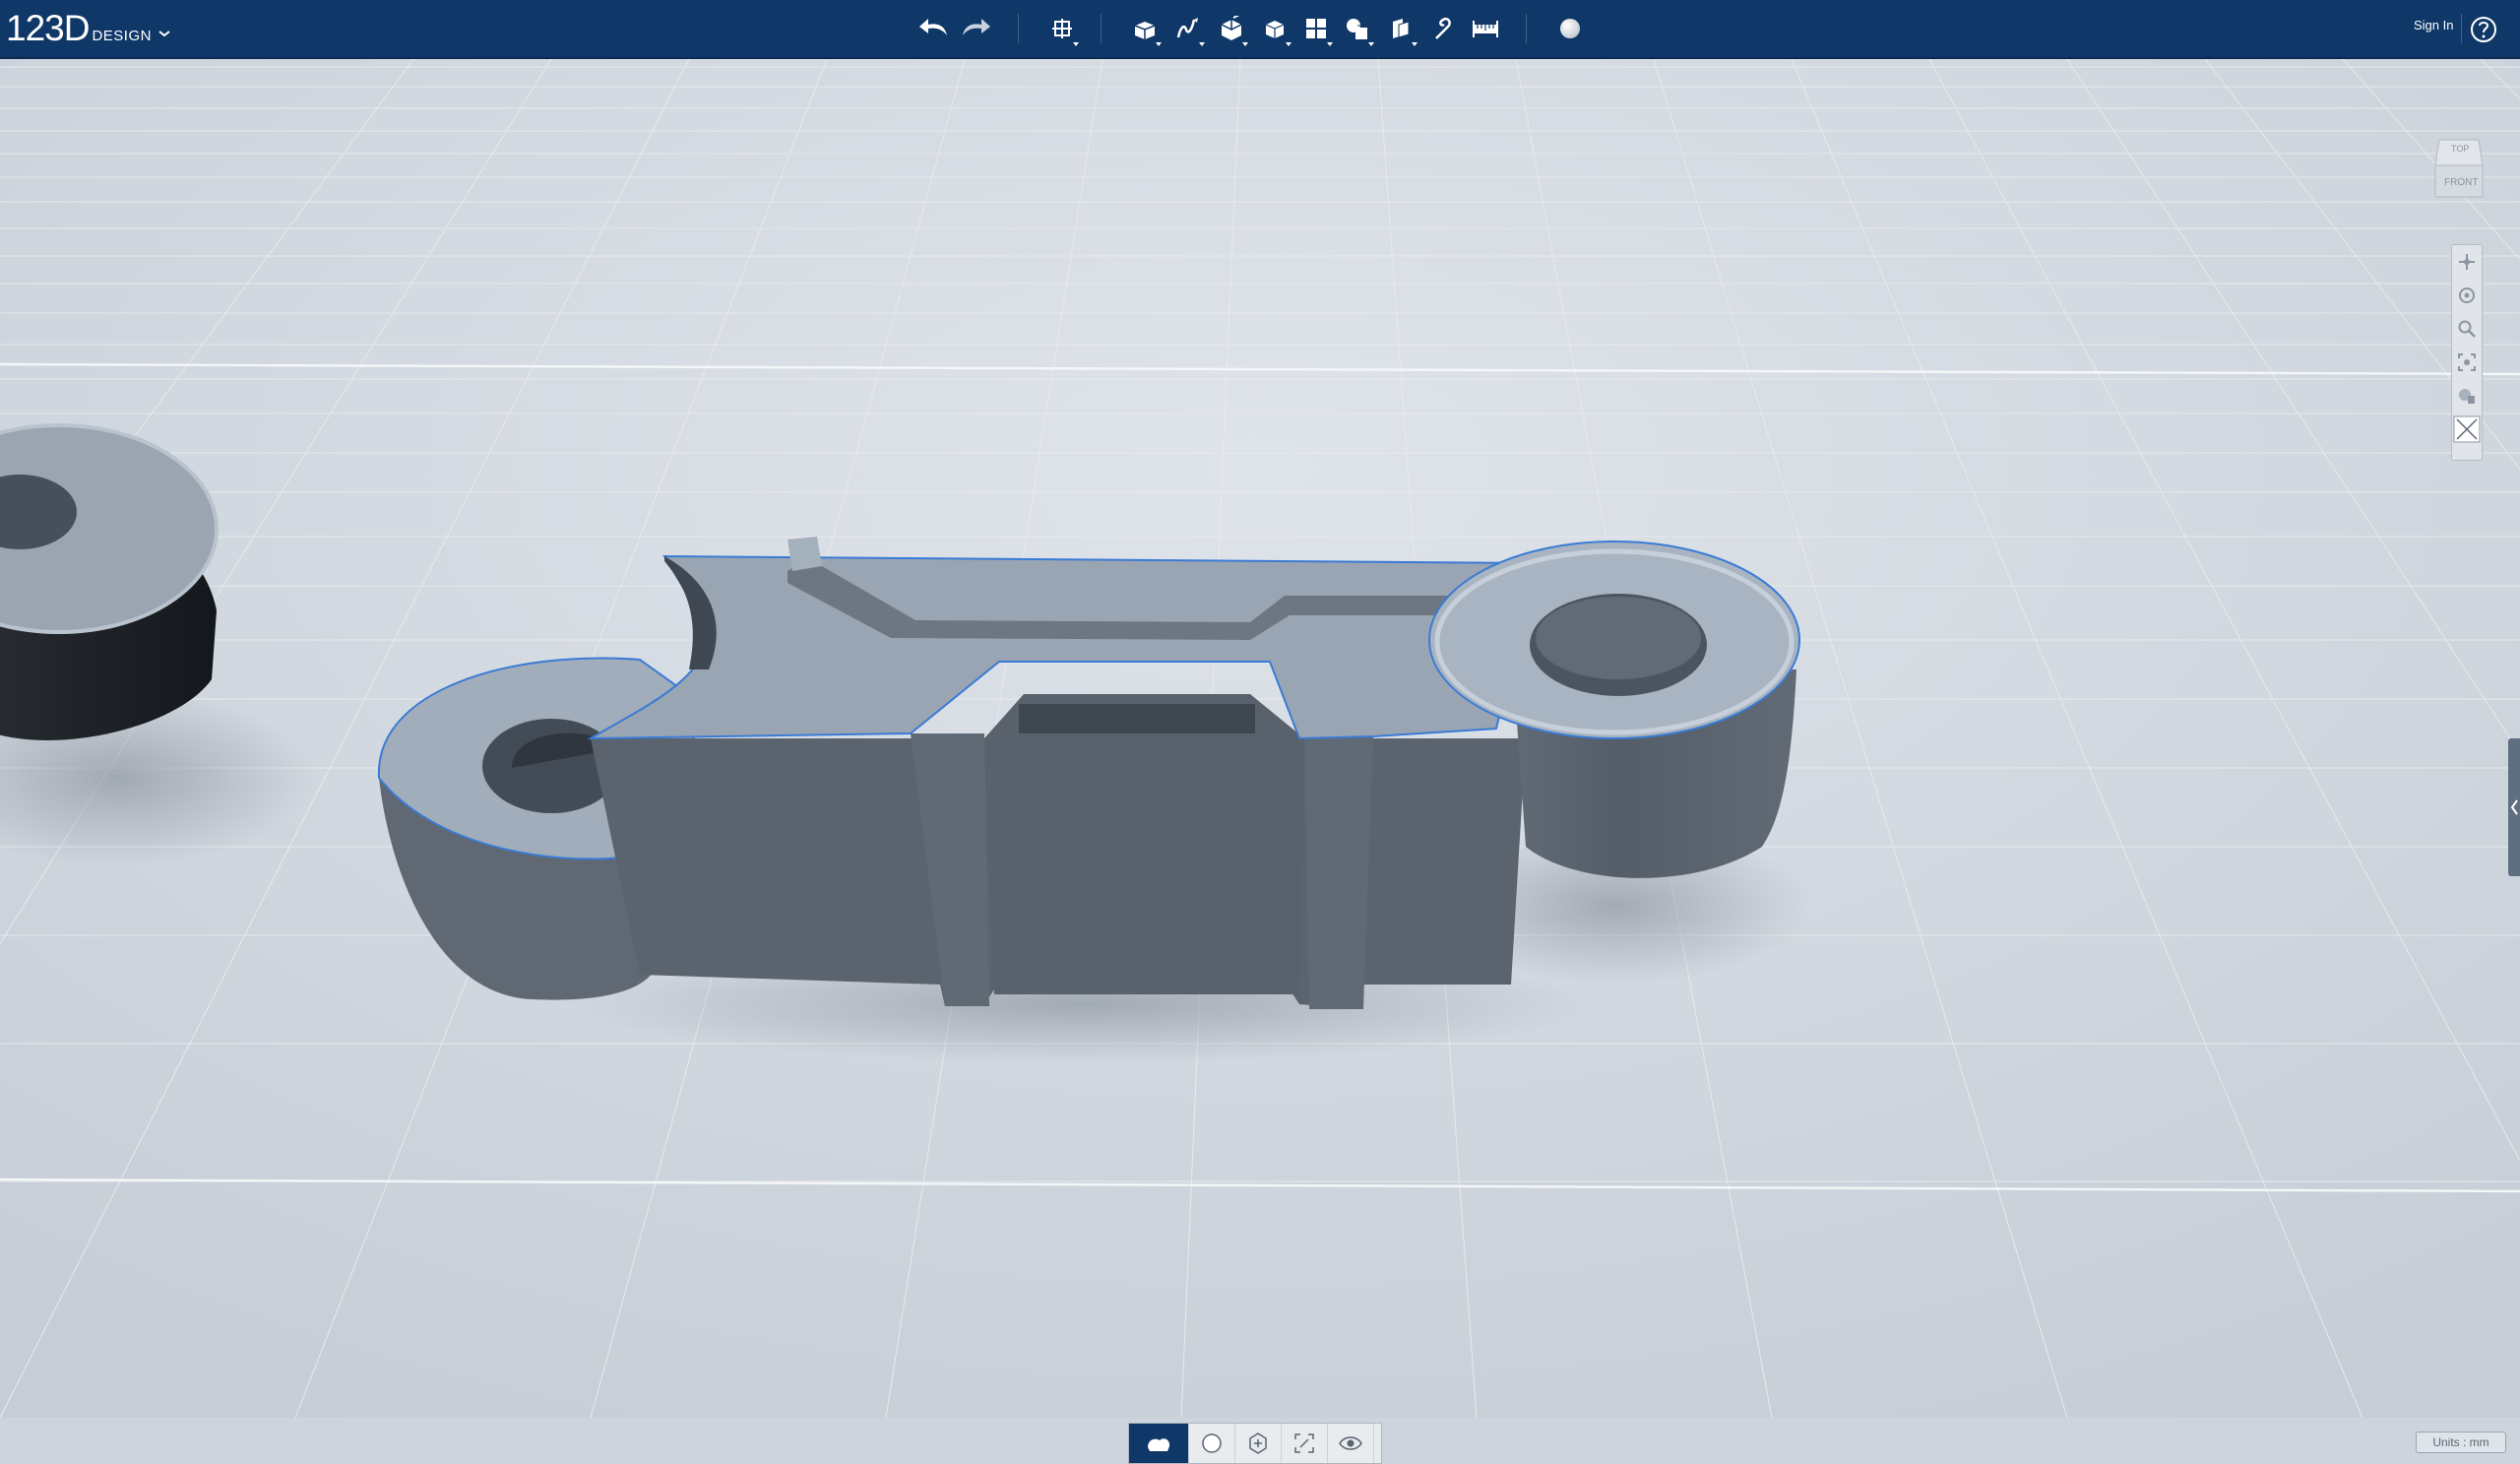 The image size is (2520, 1464). I want to click on modify-button, so click(1274, 29).